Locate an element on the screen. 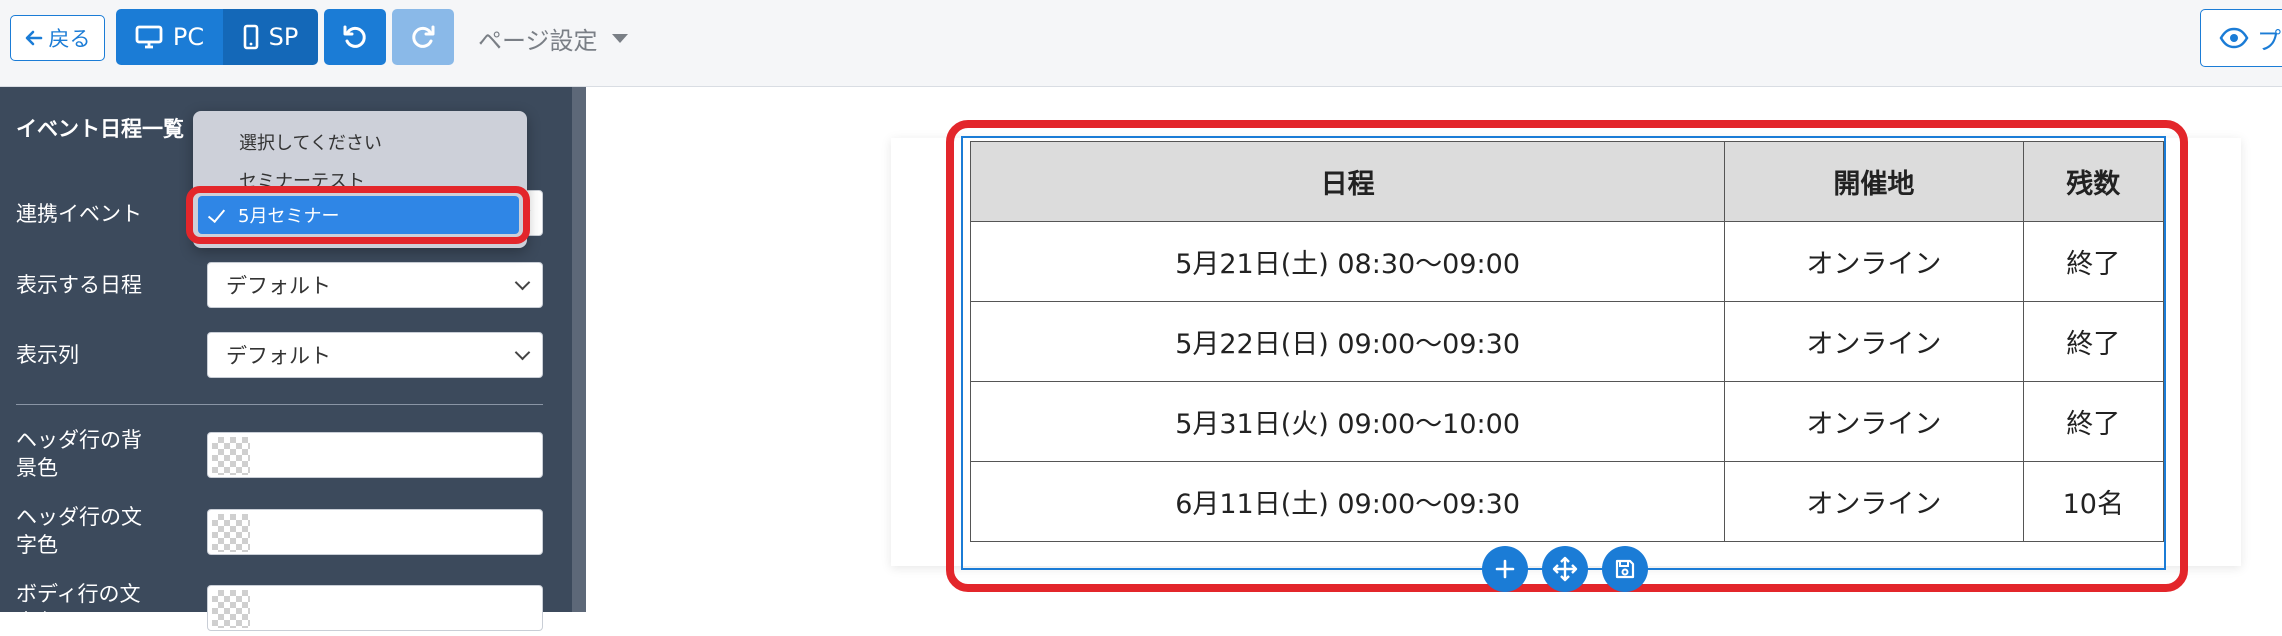  add-block-button is located at coordinates (1505, 569).